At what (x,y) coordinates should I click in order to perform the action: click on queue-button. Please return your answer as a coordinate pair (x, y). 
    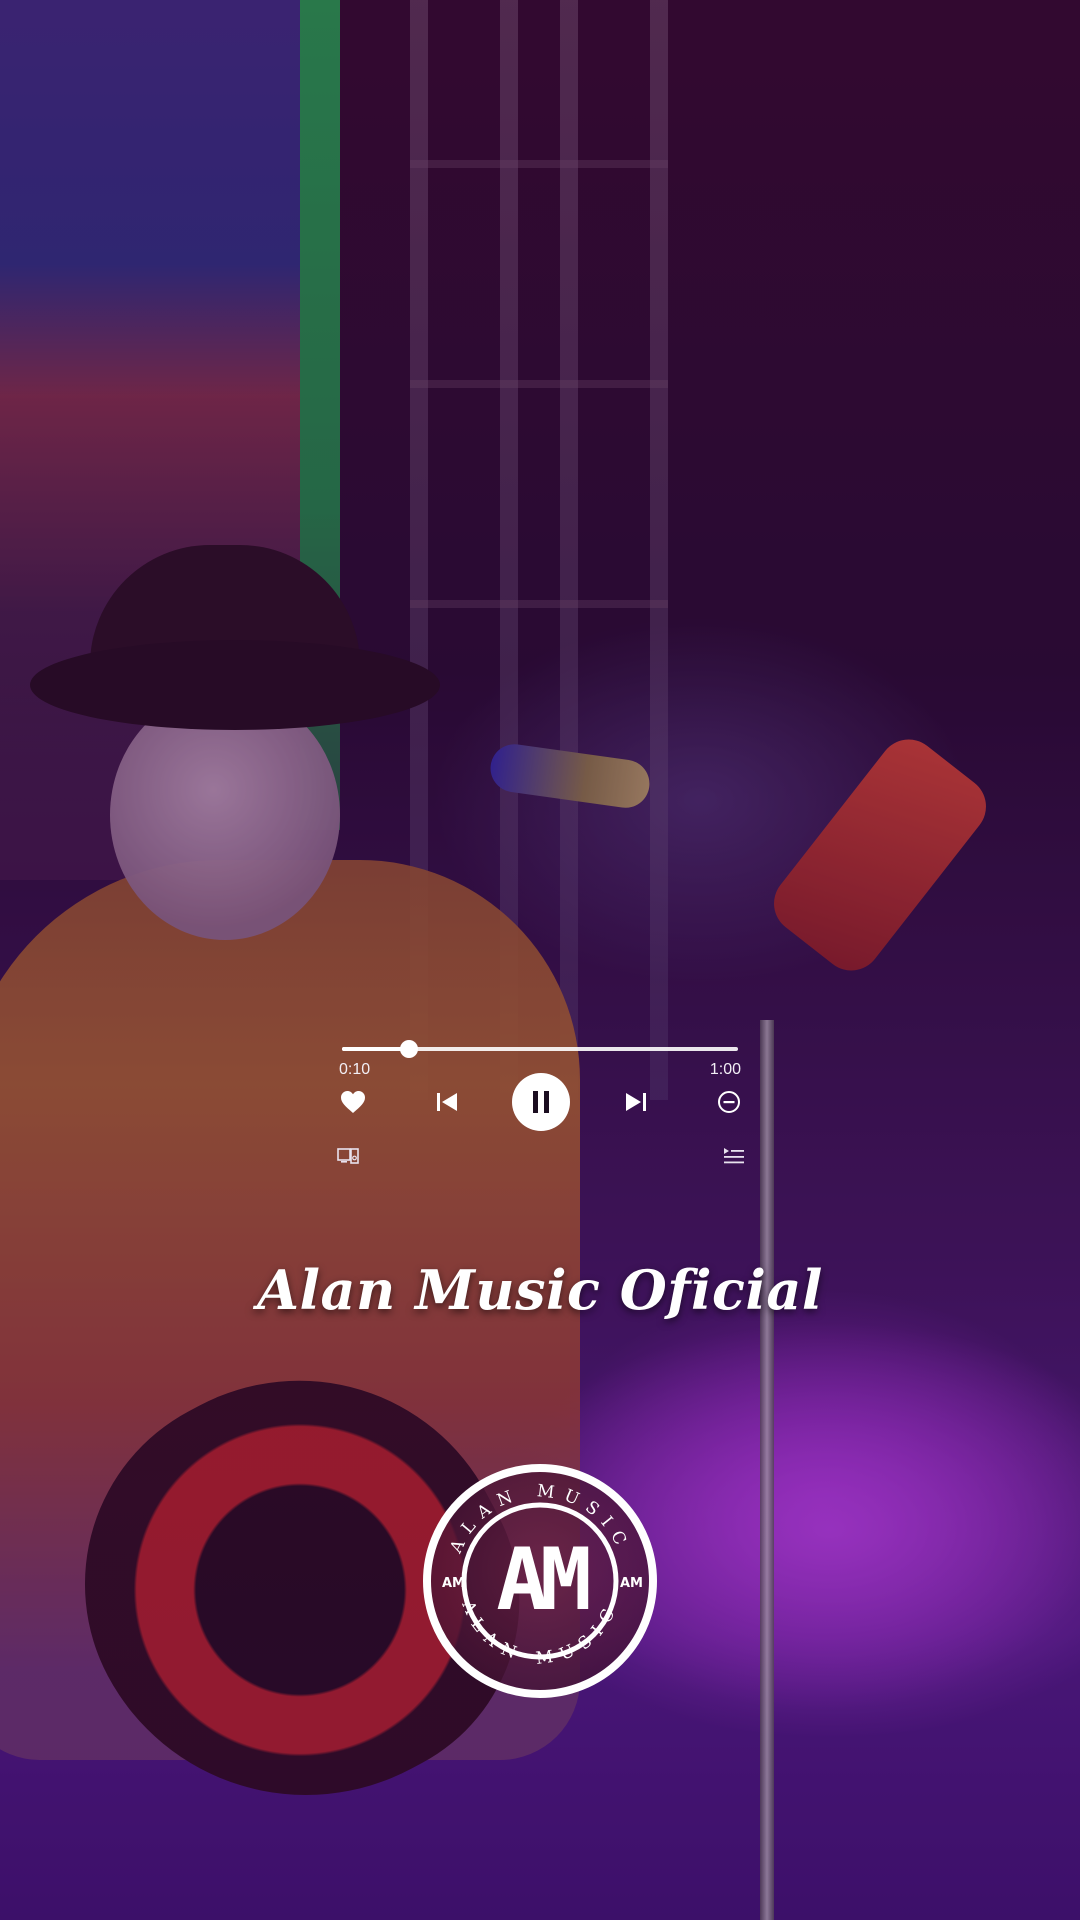
    Looking at the image, I should click on (734, 1156).